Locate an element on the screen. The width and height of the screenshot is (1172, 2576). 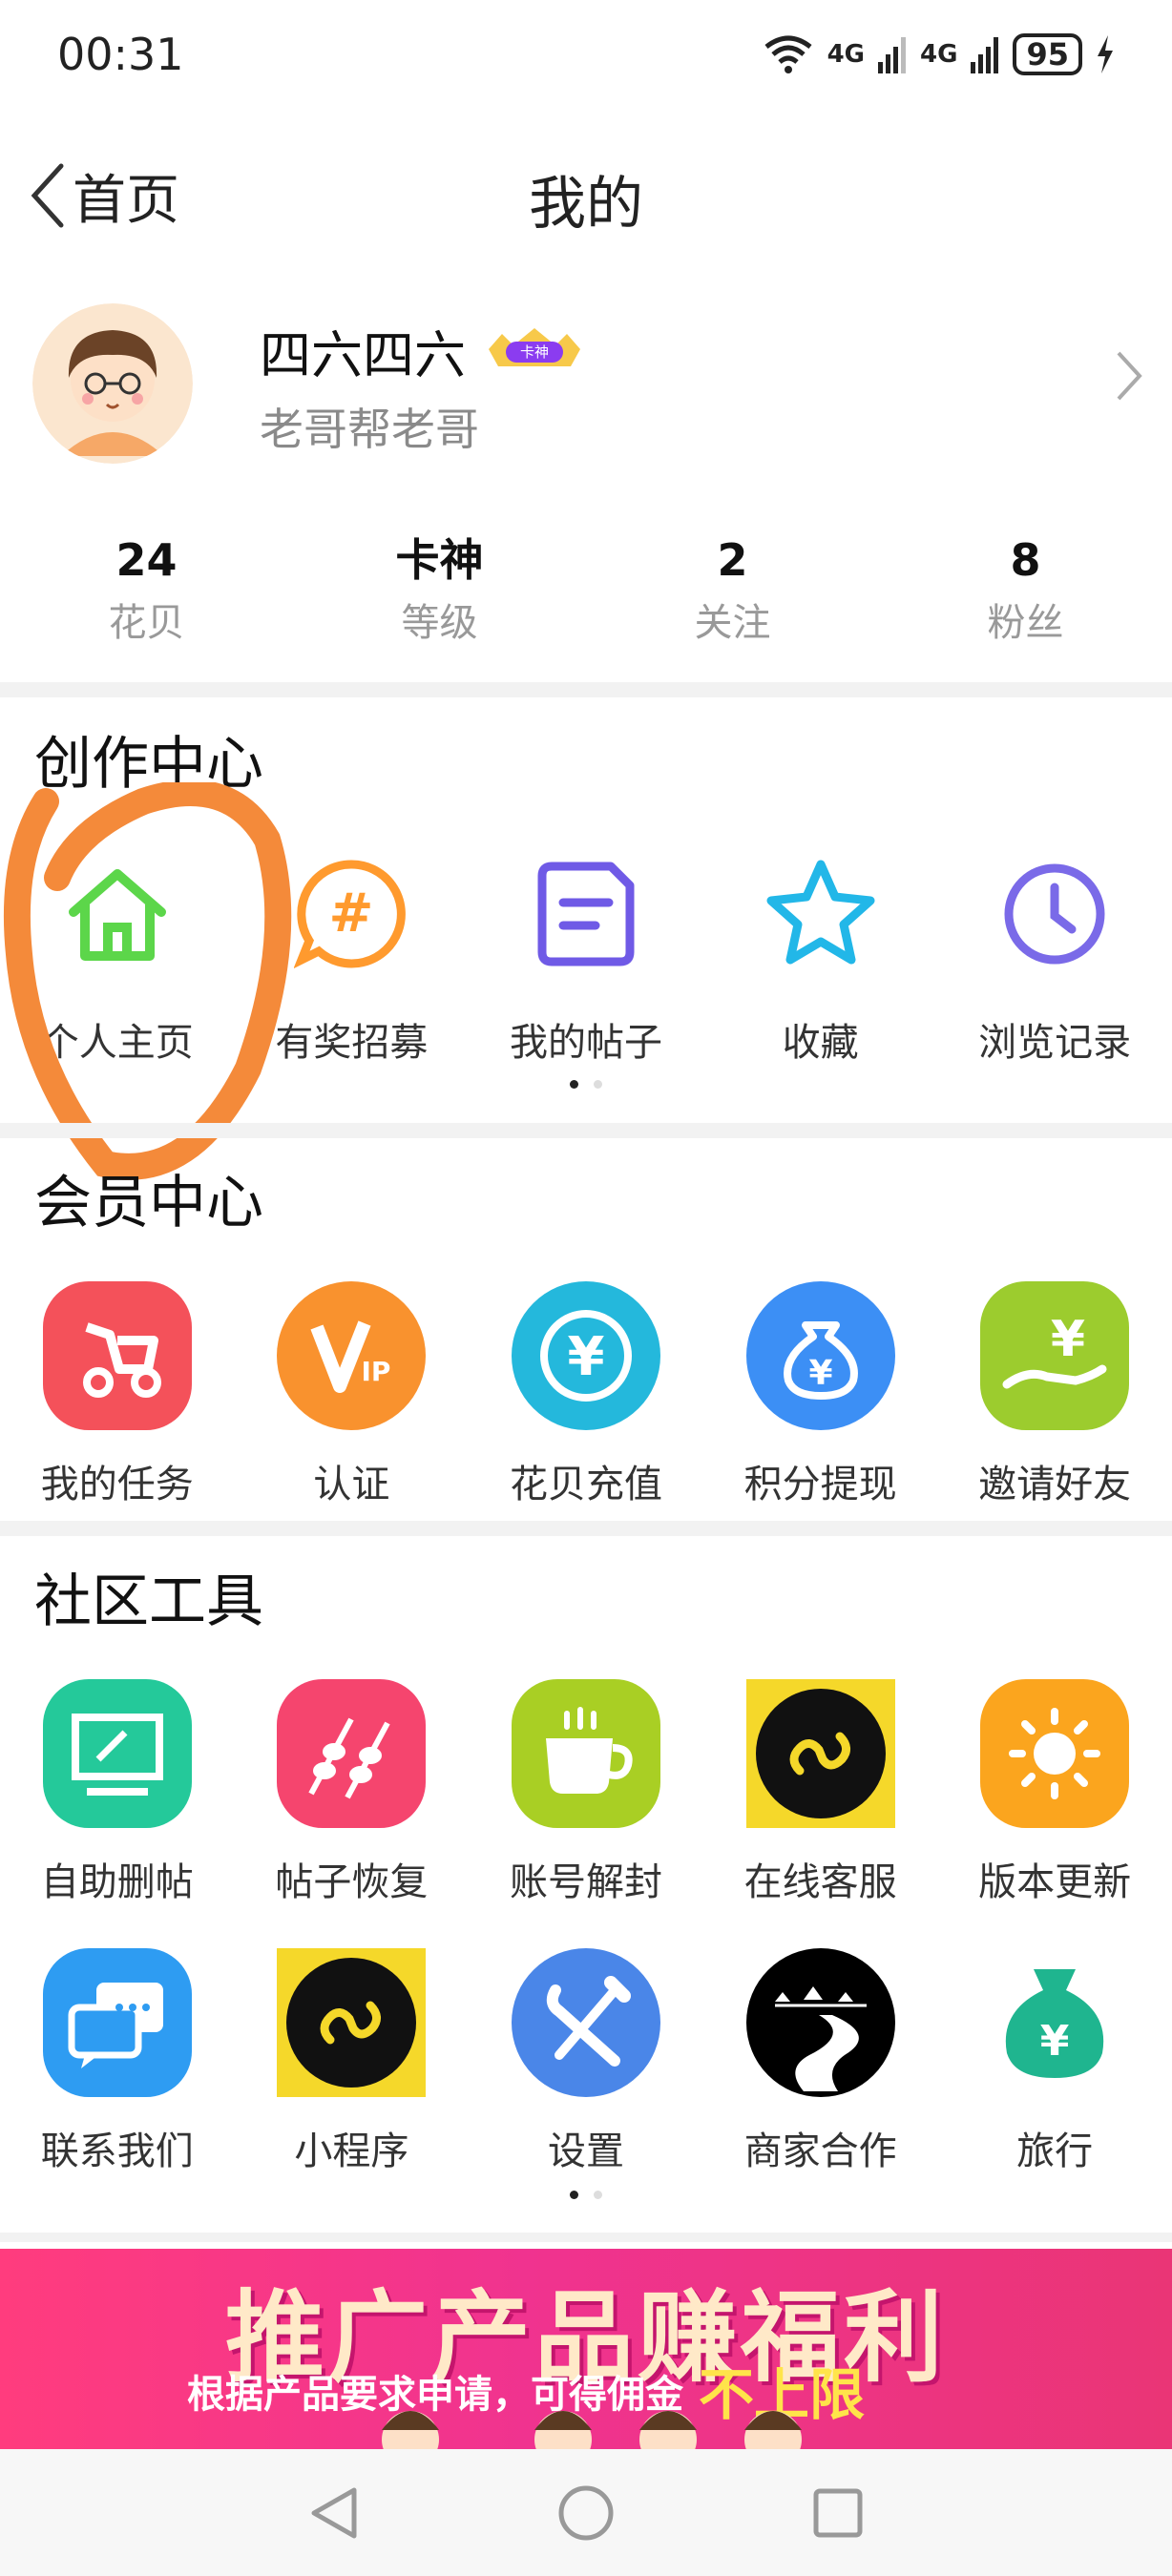
community-tools-title: 社区工具 is located at coordinates (148, 1601).